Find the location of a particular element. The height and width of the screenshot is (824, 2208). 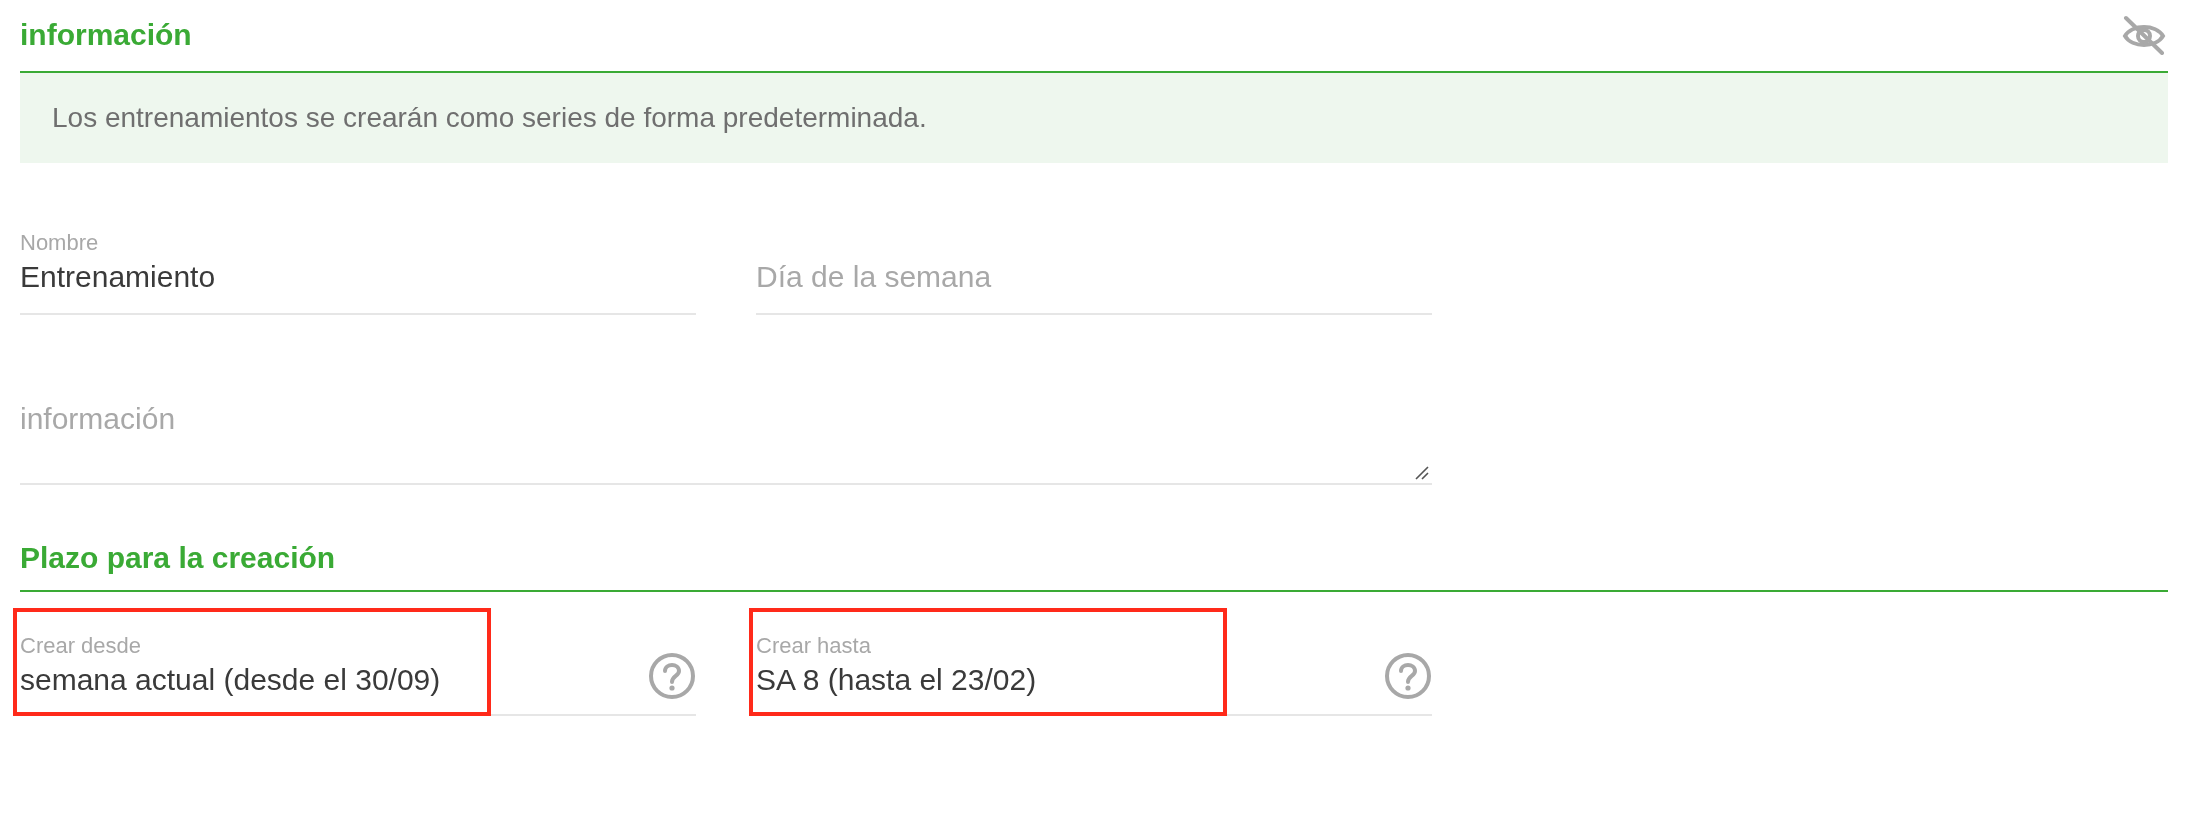

field-value: SA 8 (hasta el 23/02) is located at coordinates (896, 680).